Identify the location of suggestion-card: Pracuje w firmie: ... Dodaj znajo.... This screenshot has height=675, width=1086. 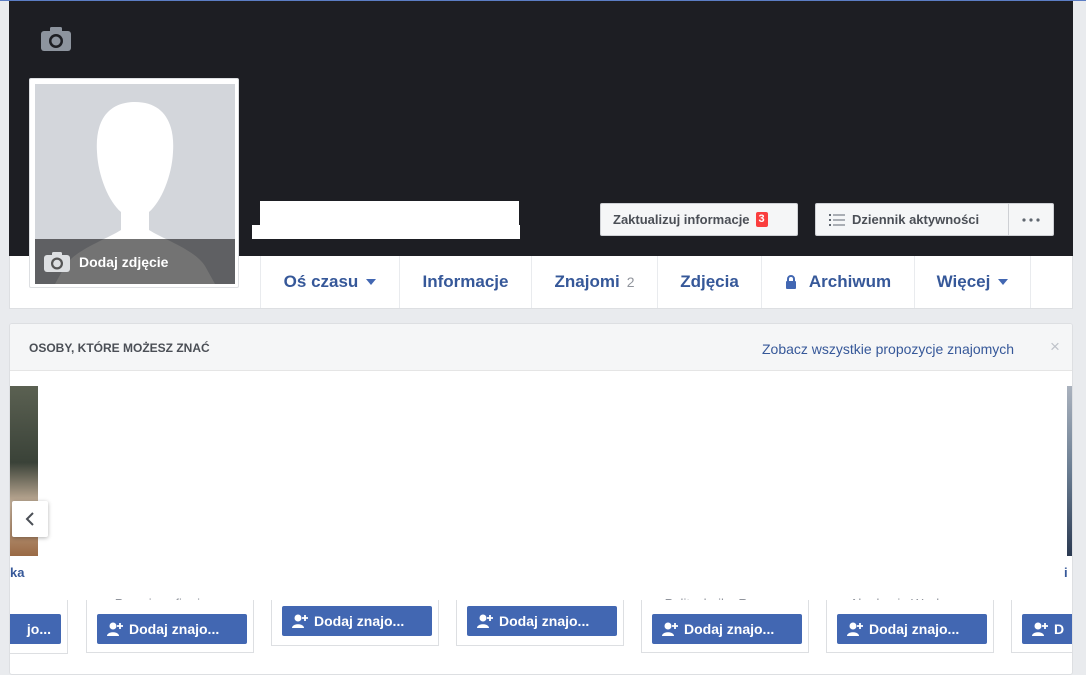
(170, 624).